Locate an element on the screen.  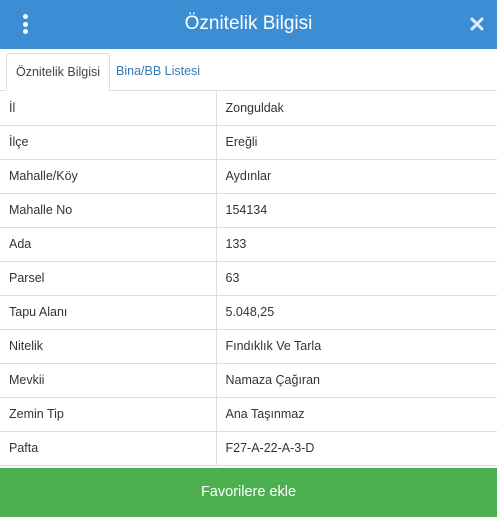
panel-header: Öznitelik Bilgisi is located at coordinates (248, 24).